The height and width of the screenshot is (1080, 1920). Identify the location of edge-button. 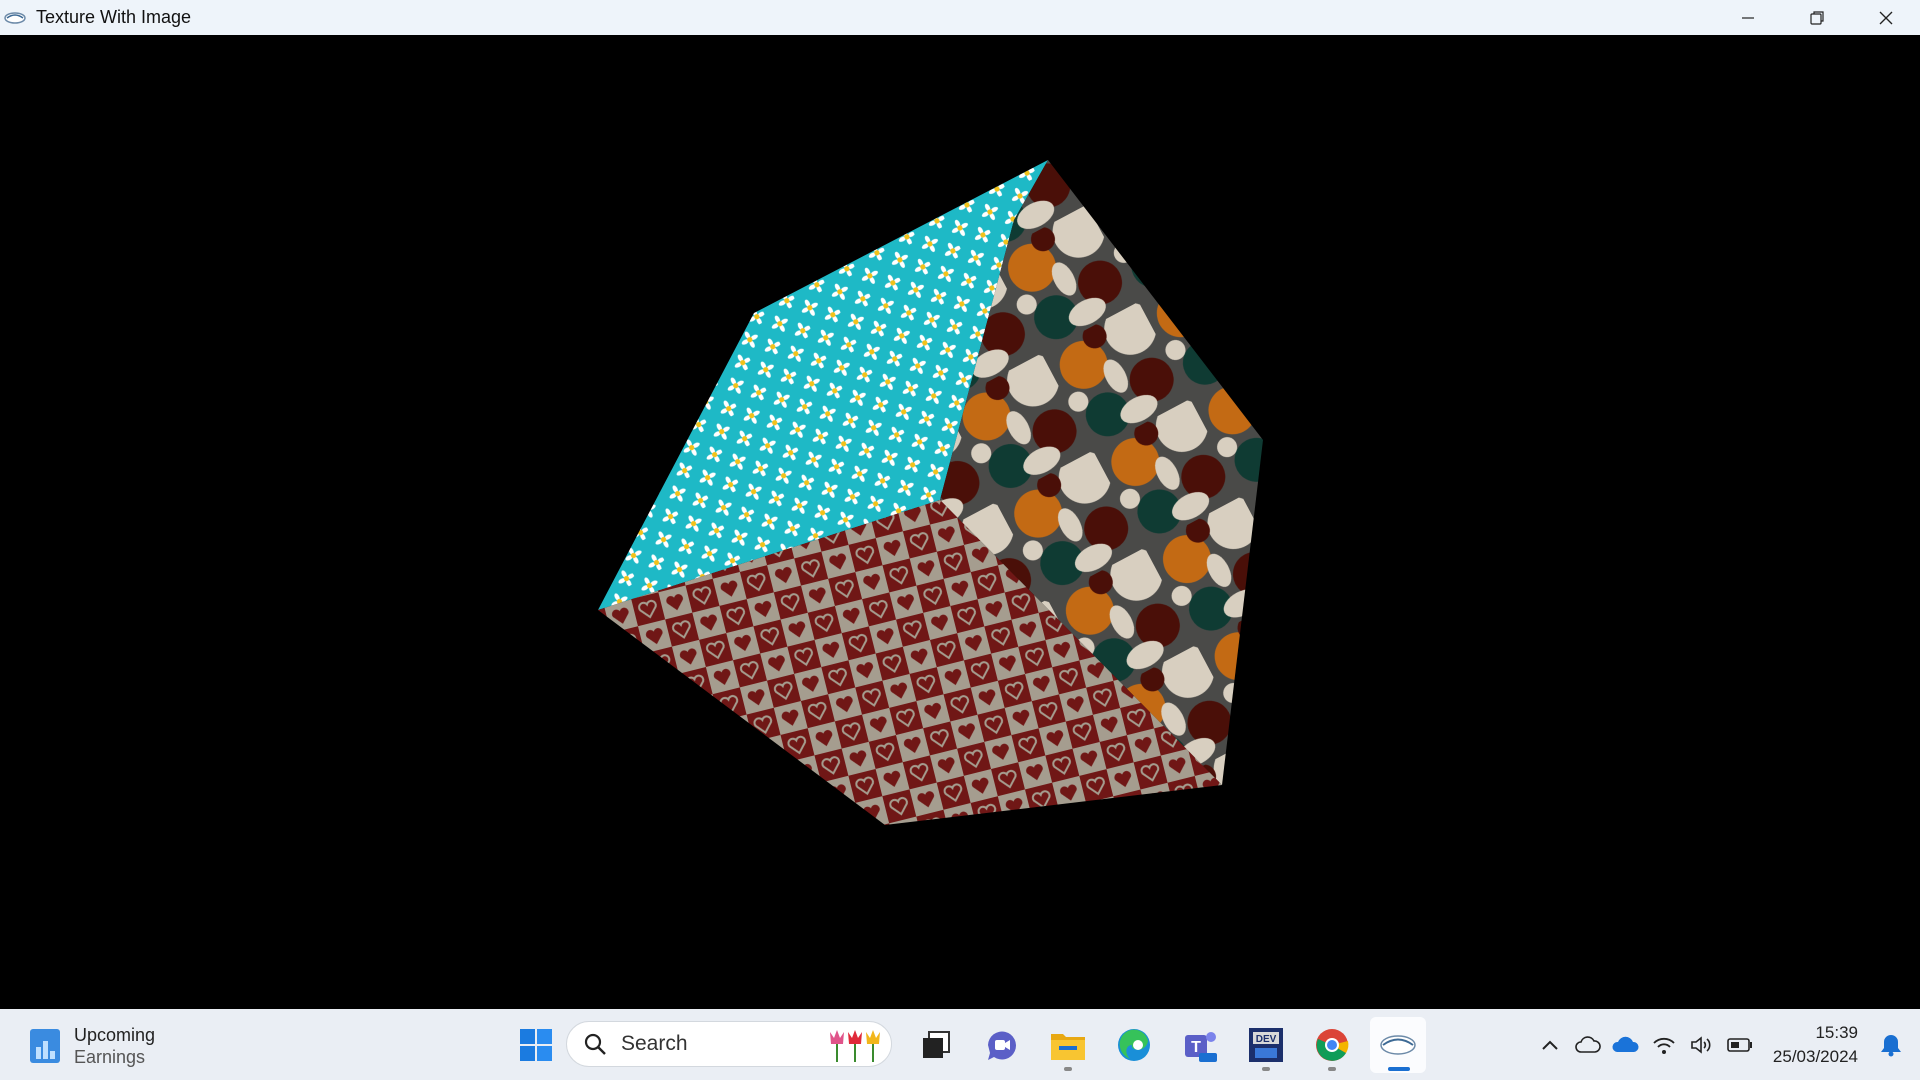
(1134, 1045).